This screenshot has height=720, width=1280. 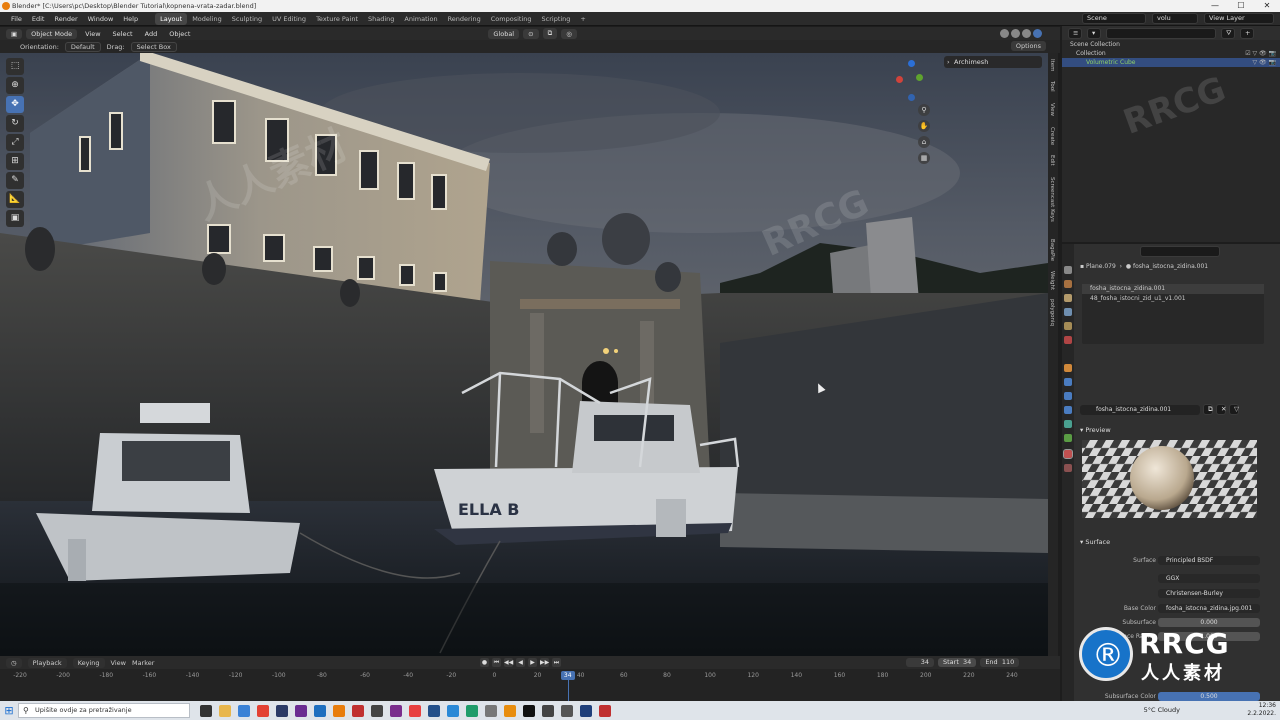 What do you see at coordinates (301, 710) in the screenshot?
I see `premiere-icon` at bounding box center [301, 710].